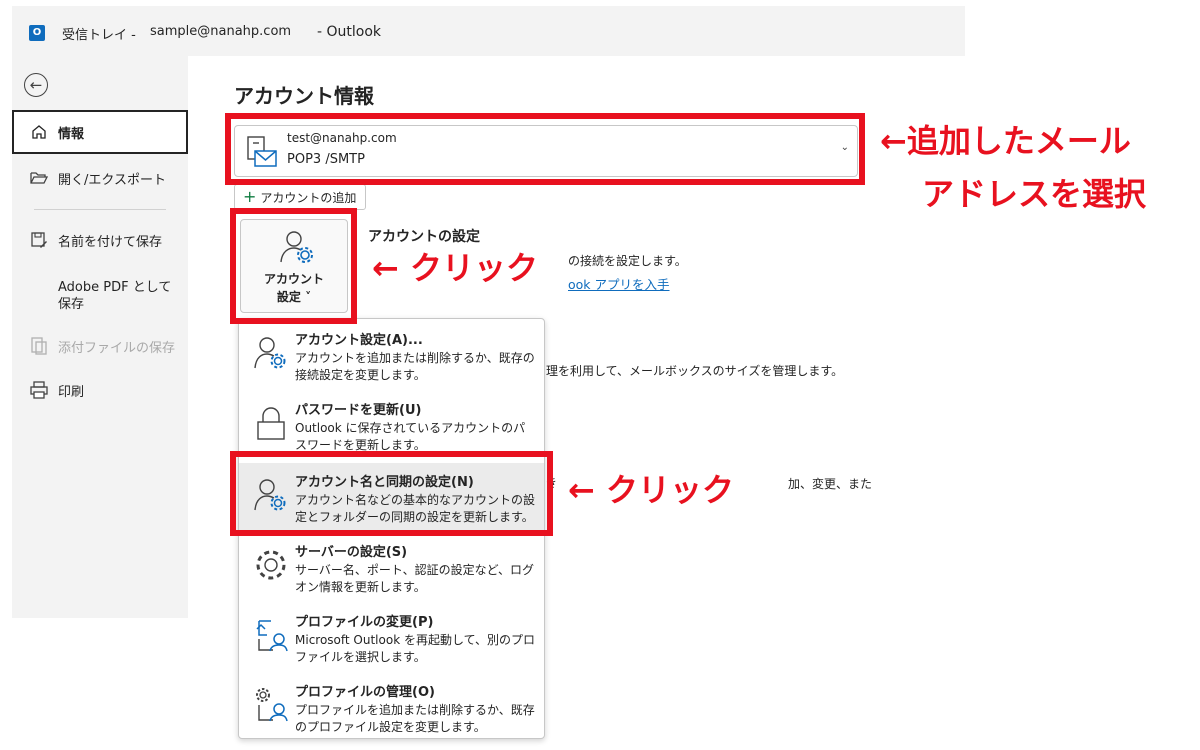  What do you see at coordinates (272, 705) in the screenshot?
I see `profile-manage-icon` at bounding box center [272, 705].